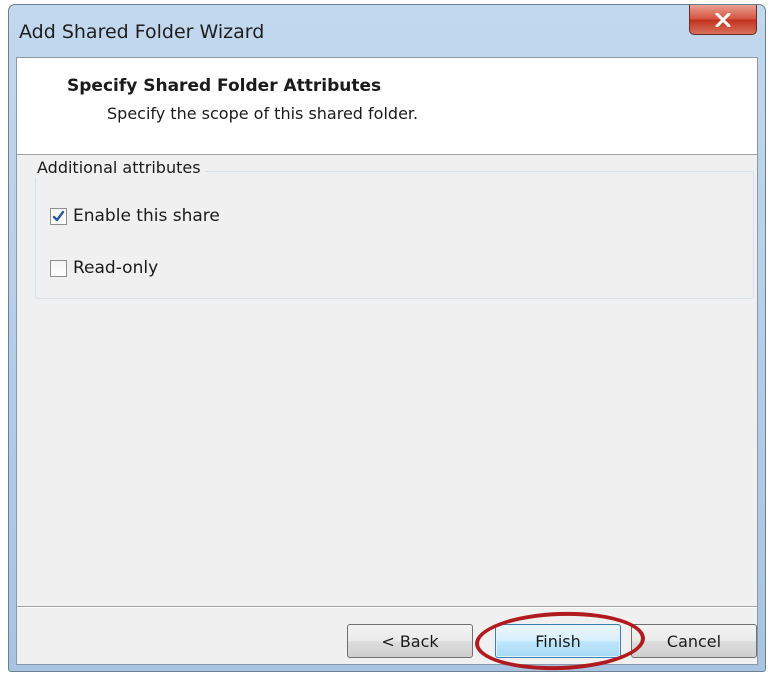 This screenshot has height=677, width=772. I want to click on close-button, so click(723, 20).